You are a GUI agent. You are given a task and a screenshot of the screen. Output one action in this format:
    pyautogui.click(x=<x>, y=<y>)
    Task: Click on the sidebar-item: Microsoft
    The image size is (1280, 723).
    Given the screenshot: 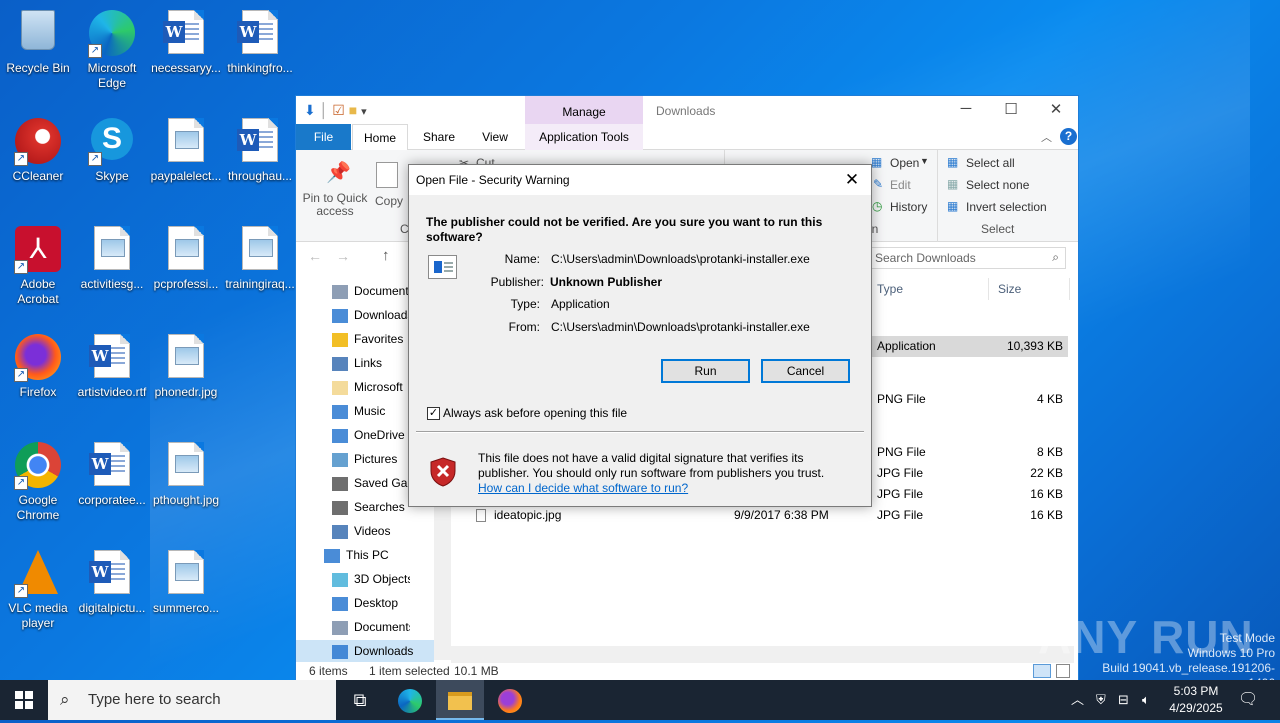 What is the action you would take?
    pyautogui.click(x=353, y=387)
    